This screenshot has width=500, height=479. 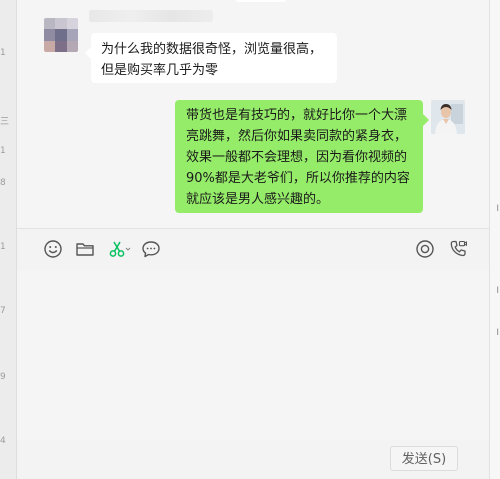 What do you see at coordinates (3, 183) in the screenshot?
I see `side-fragment: 8` at bounding box center [3, 183].